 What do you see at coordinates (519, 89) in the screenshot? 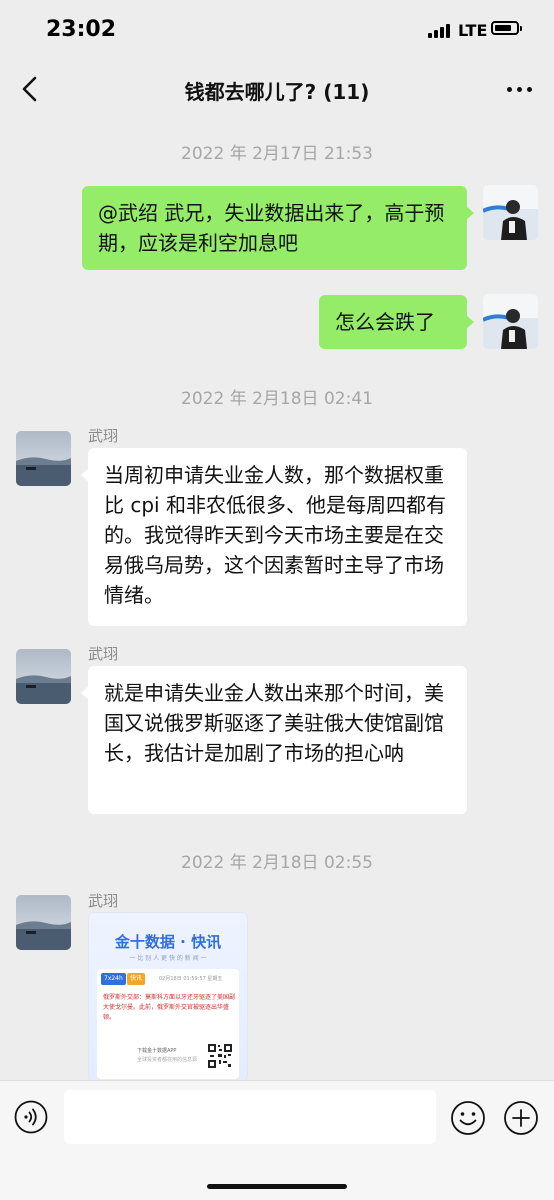
I see `more-button` at bounding box center [519, 89].